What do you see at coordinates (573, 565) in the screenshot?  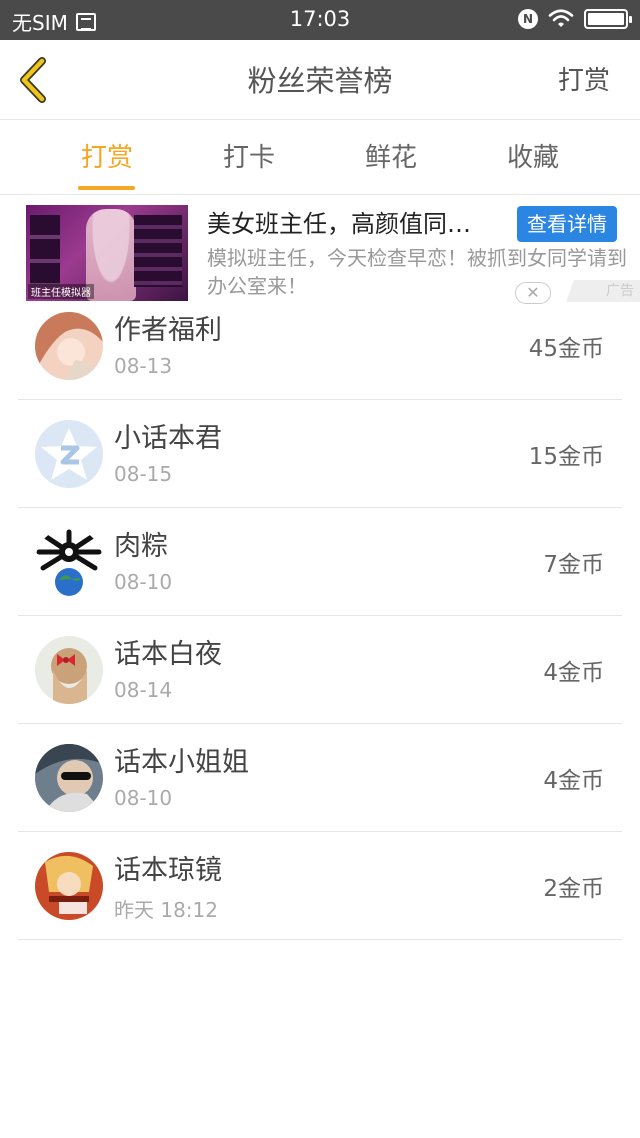 I see `reward-amount: 7金币` at bounding box center [573, 565].